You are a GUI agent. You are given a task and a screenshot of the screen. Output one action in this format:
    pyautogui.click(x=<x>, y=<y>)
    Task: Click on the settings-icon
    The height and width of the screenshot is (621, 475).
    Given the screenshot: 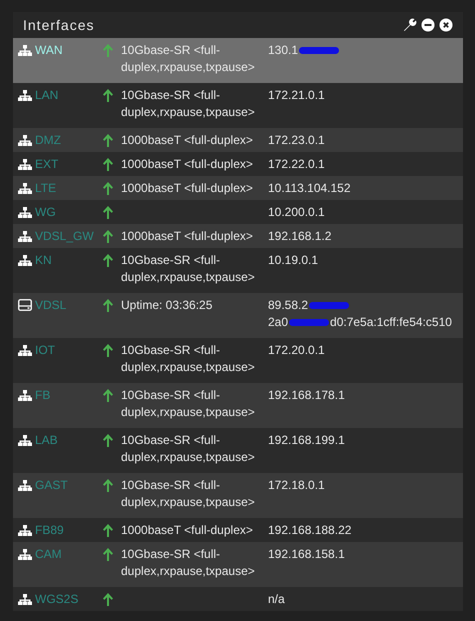 What is the action you would take?
    pyautogui.click(x=410, y=25)
    